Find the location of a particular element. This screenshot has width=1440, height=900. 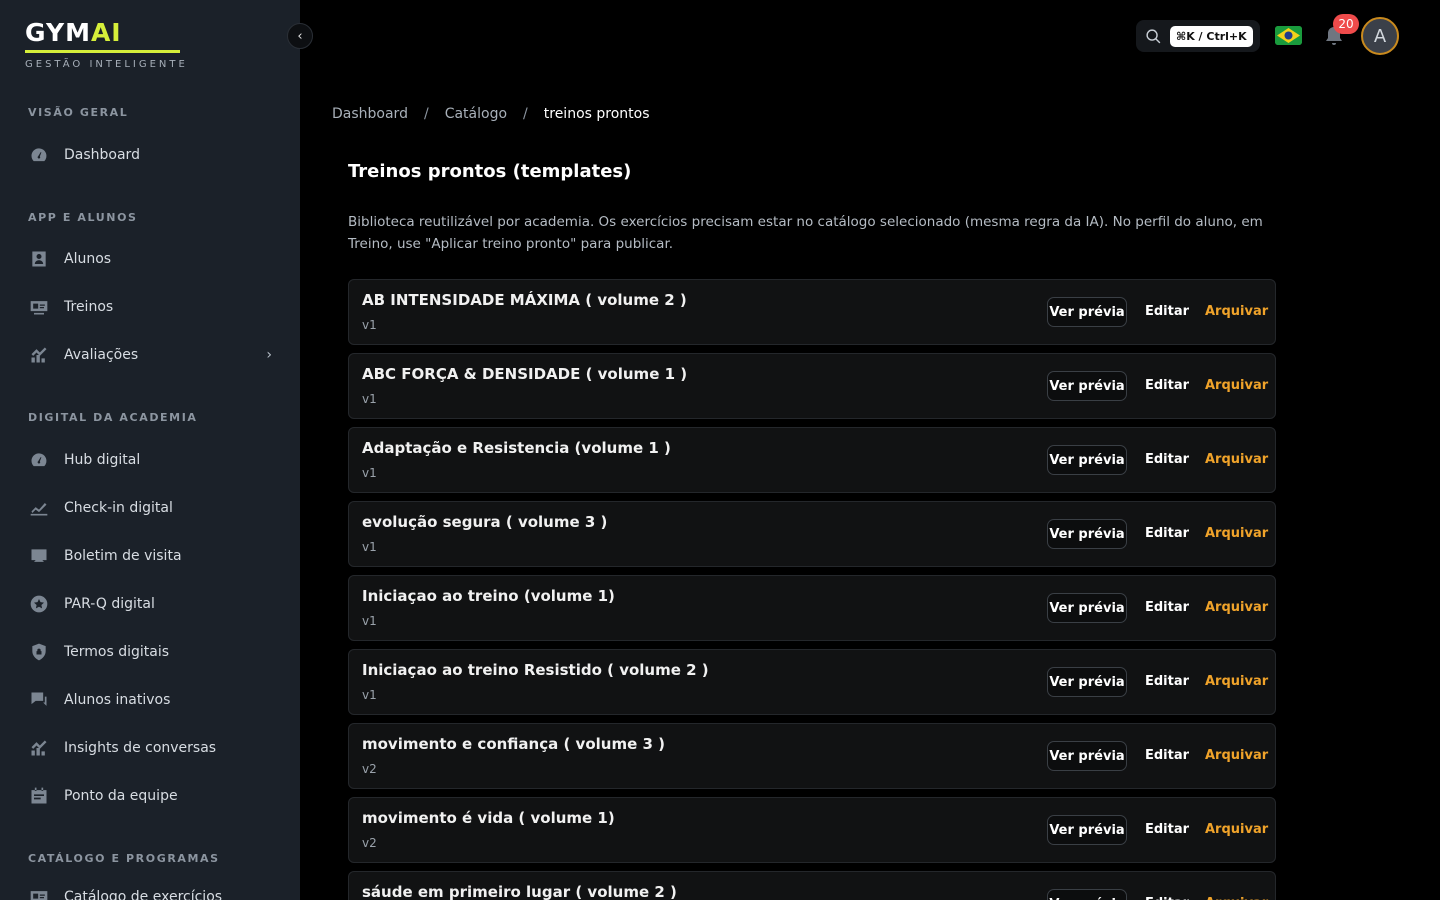

search-shortcut-hint: ⌘K / Ctrl+K is located at coordinates (1211, 36).